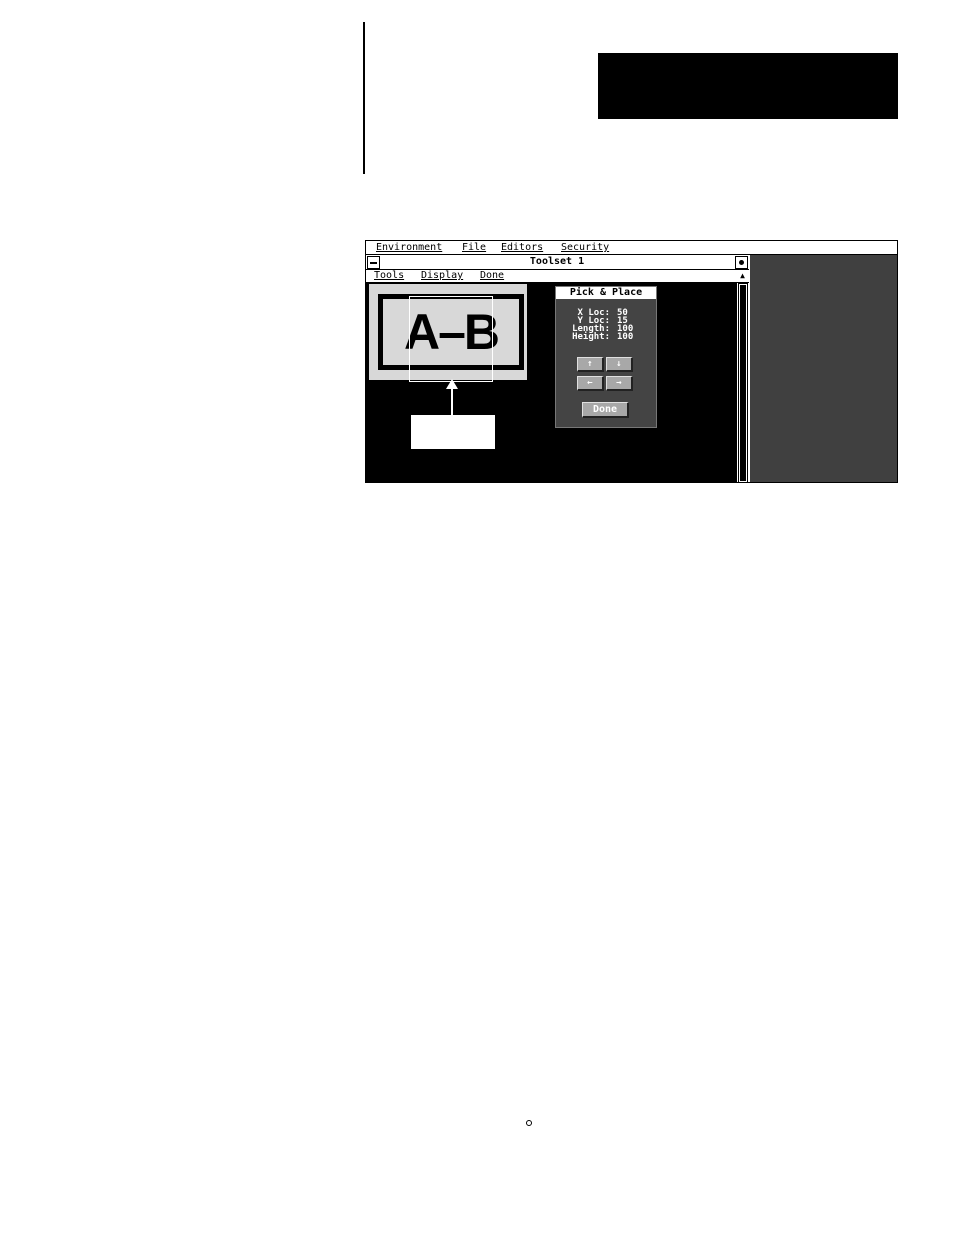 The width and height of the screenshot is (954, 1235). I want to click on height-row: Height: 100, so click(606, 337).